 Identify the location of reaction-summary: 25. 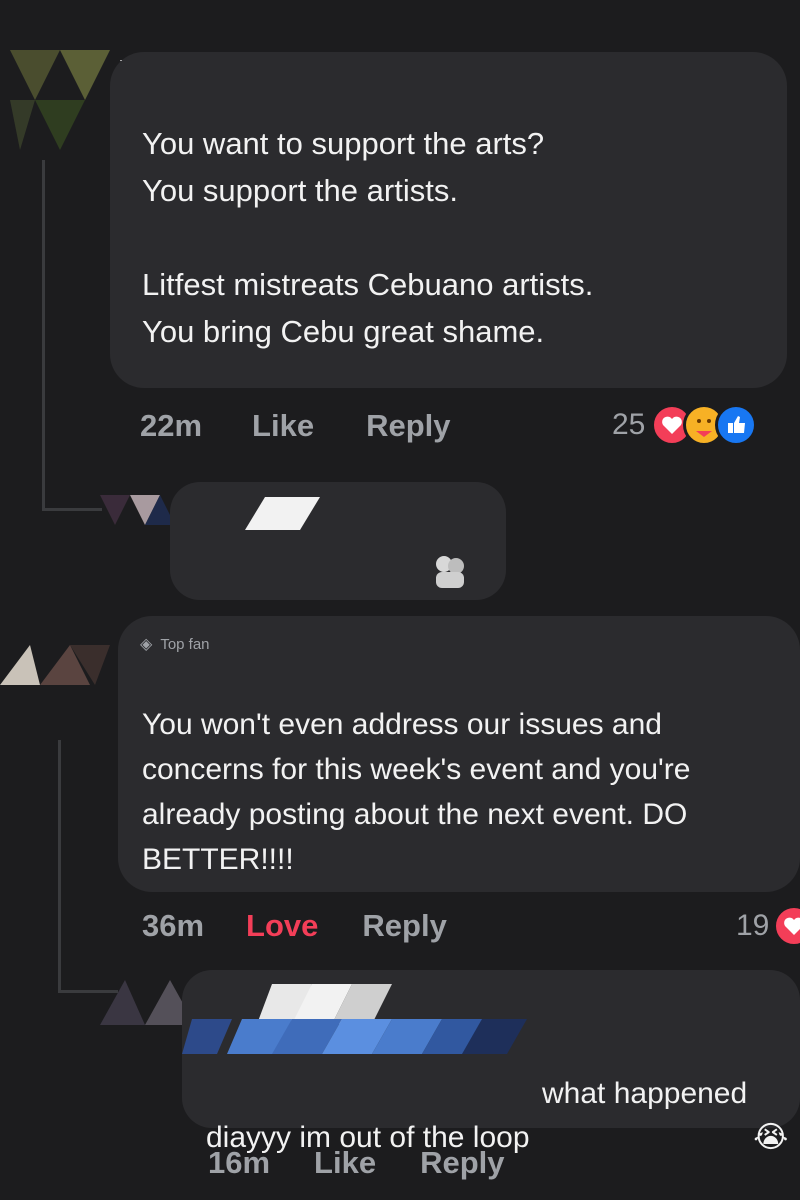
(685, 425).